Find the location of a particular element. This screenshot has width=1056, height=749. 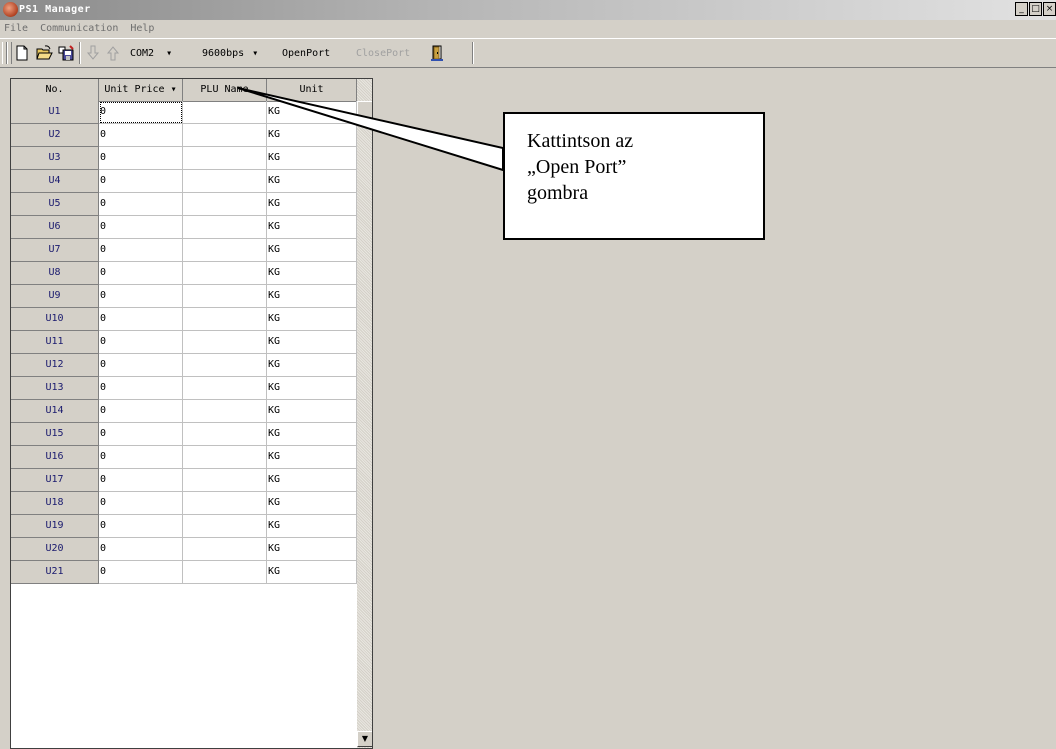

row-number: U15 is located at coordinates (55, 434).